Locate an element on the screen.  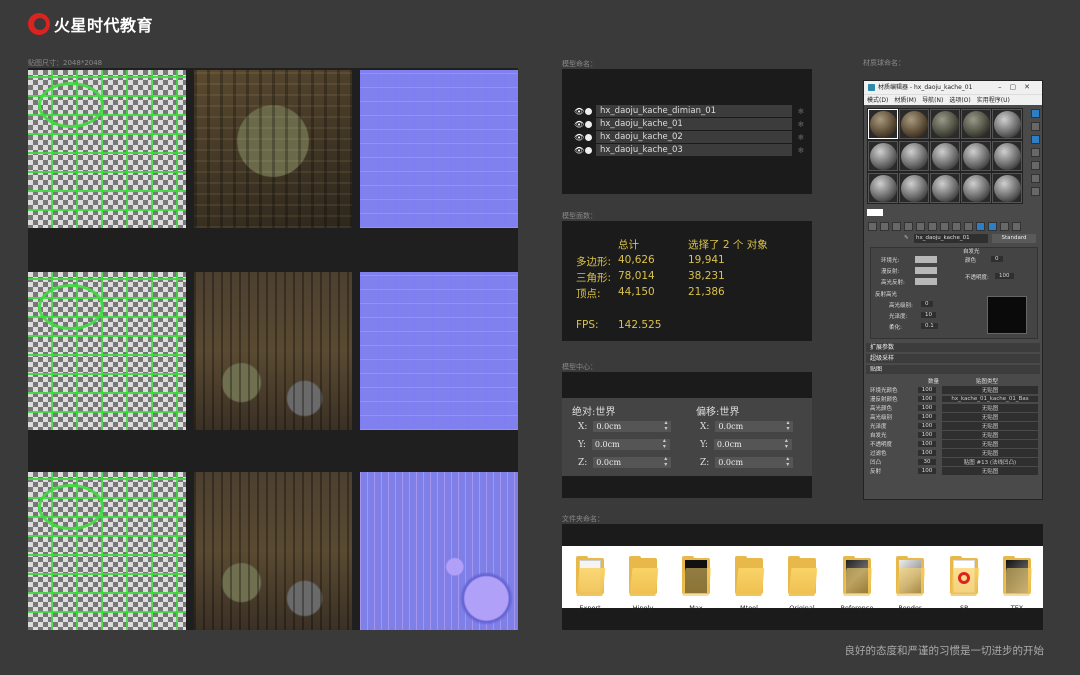
put-to-library-tool is located at coordinates (932, 226).